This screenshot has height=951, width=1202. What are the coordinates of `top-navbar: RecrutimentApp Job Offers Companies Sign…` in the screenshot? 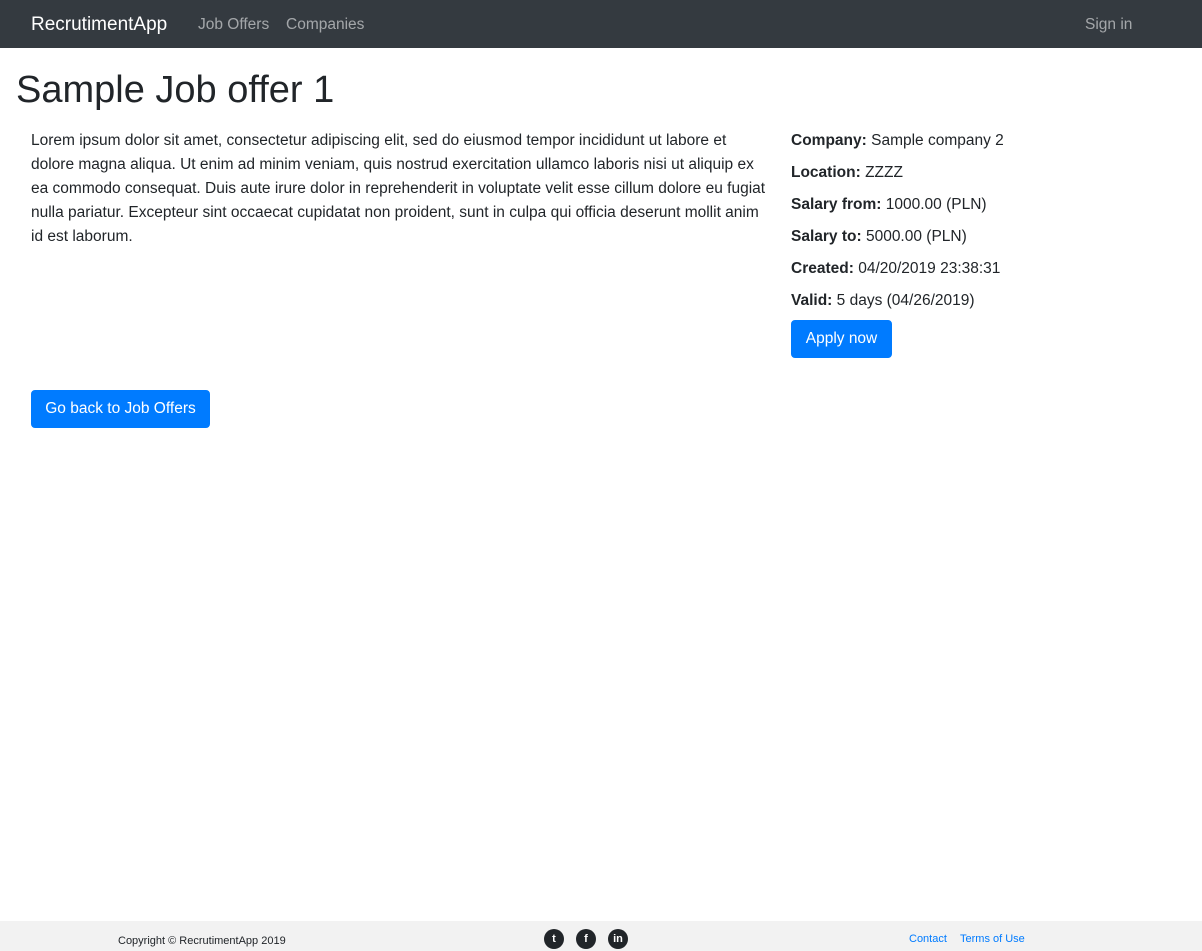 It's located at (601, 24).